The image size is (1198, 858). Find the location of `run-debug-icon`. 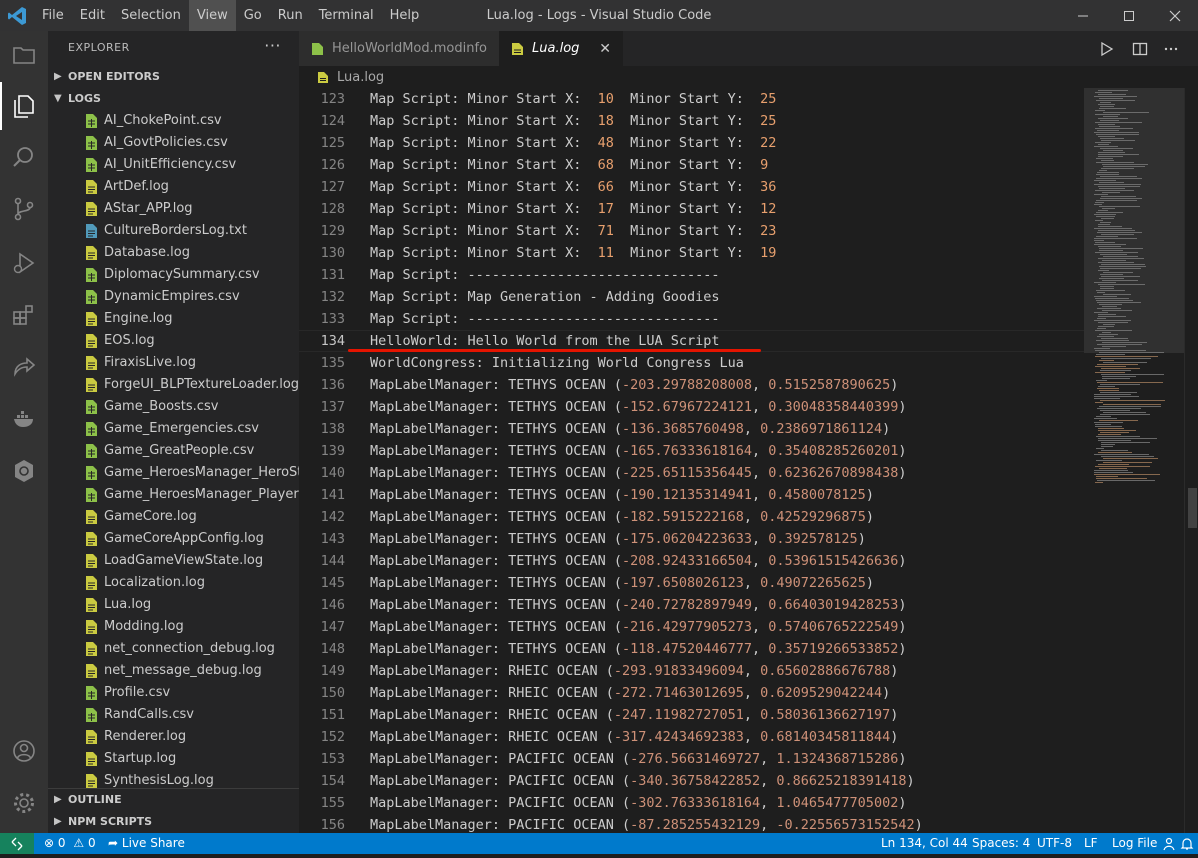

run-debug-icon is located at coordinates (24, 263).